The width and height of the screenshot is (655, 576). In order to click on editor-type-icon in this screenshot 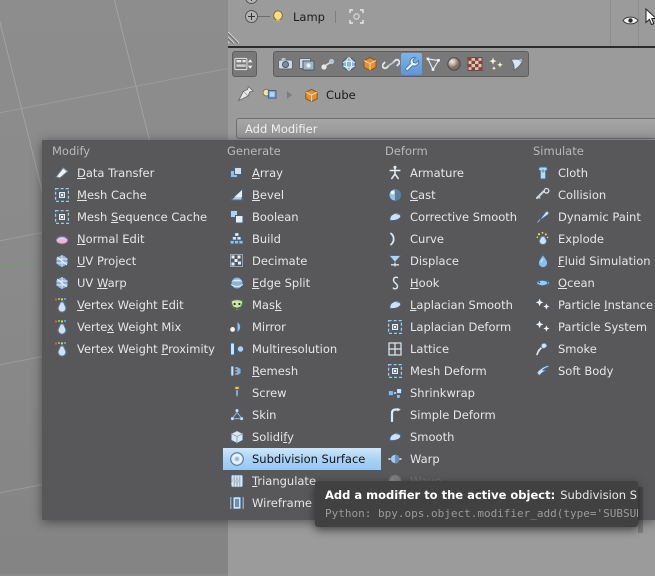, I will do `click(244, 64)`.